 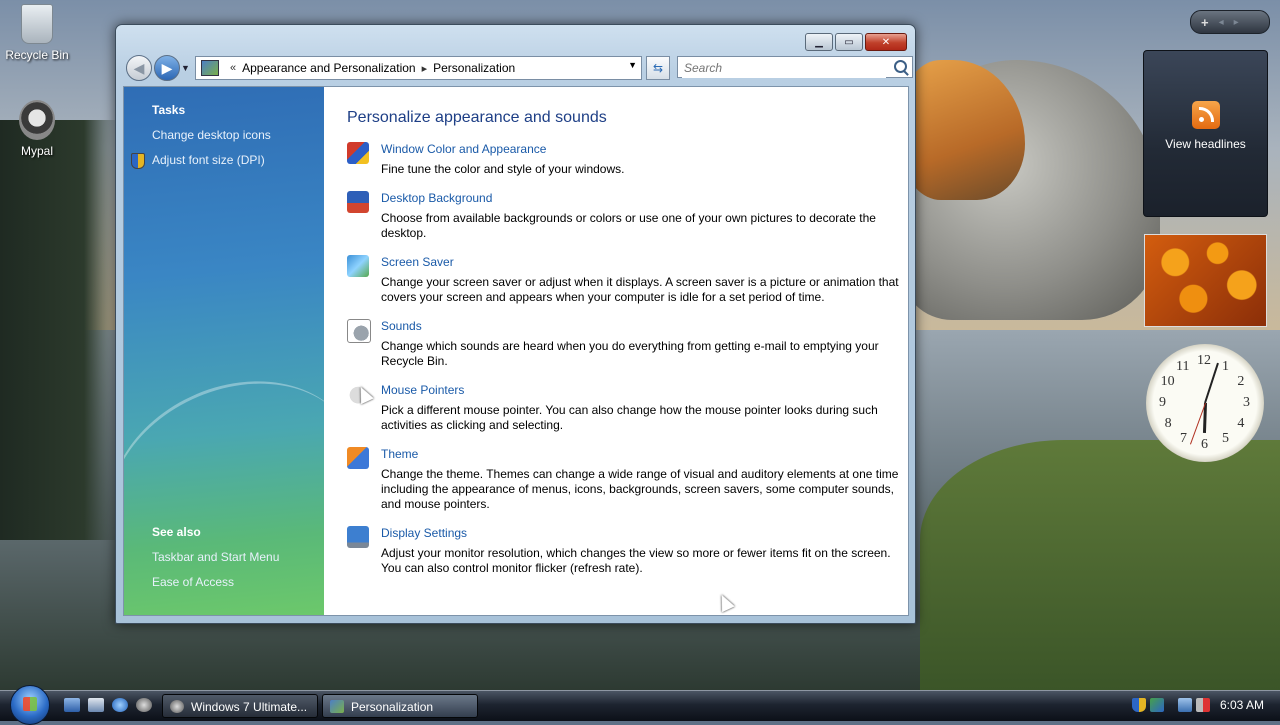 What do you see at coordinates (401, 326) in the screenshot?
I see `sounds-link: Sounds` at bounding box center [401, 326].